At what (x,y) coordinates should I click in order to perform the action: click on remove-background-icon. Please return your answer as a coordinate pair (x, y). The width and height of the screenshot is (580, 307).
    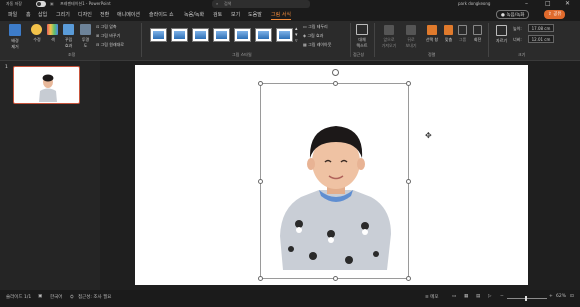
    Looking at the image, I should click on (15, 30).